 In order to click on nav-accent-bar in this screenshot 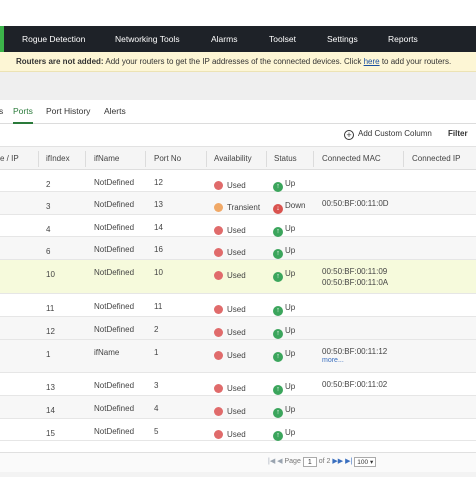, I will do `click(2, 39)`.